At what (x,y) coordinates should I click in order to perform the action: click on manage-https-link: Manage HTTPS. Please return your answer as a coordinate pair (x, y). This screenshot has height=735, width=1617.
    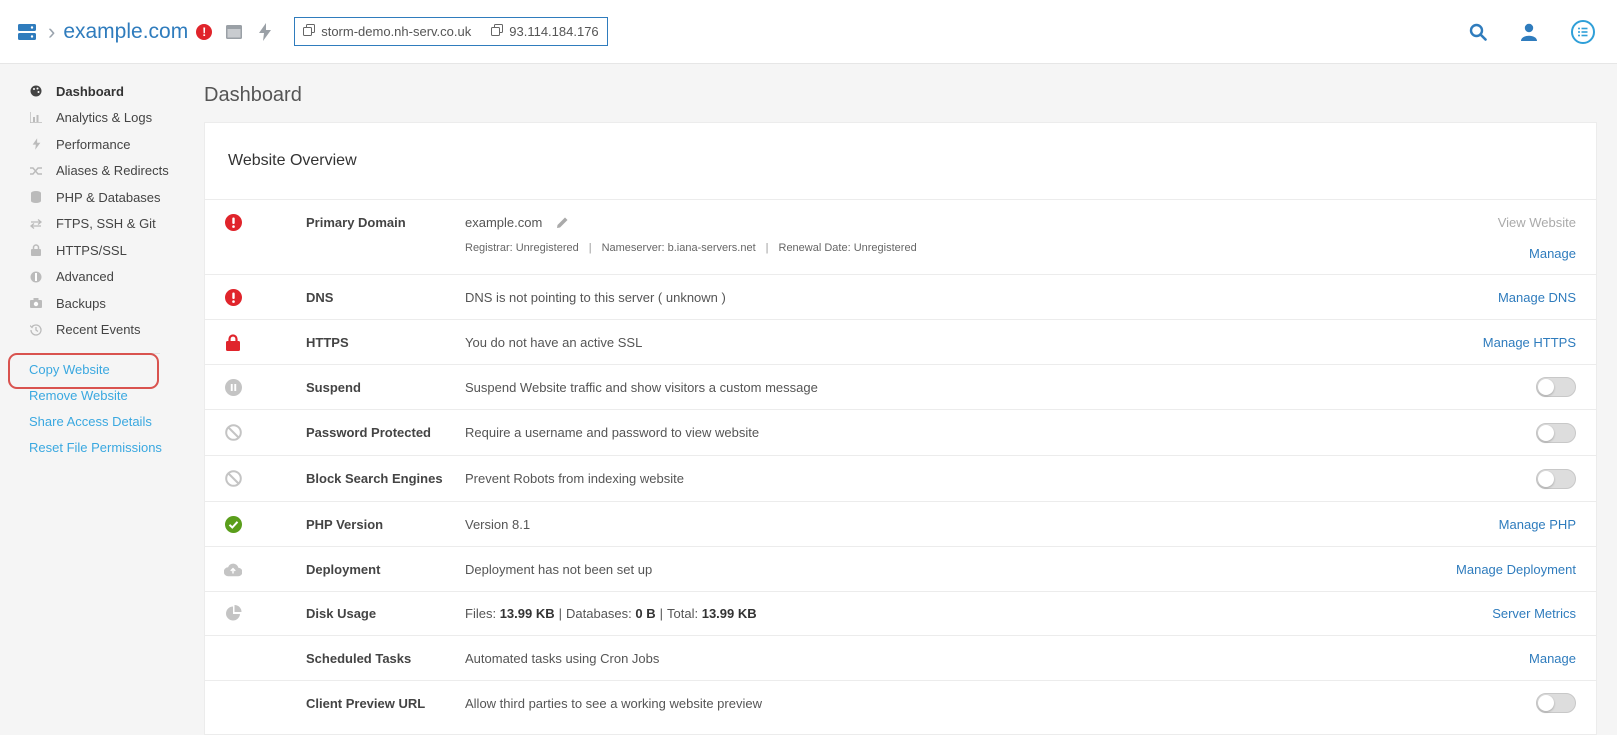
    Looking at the image, I should click on (1529, 342).